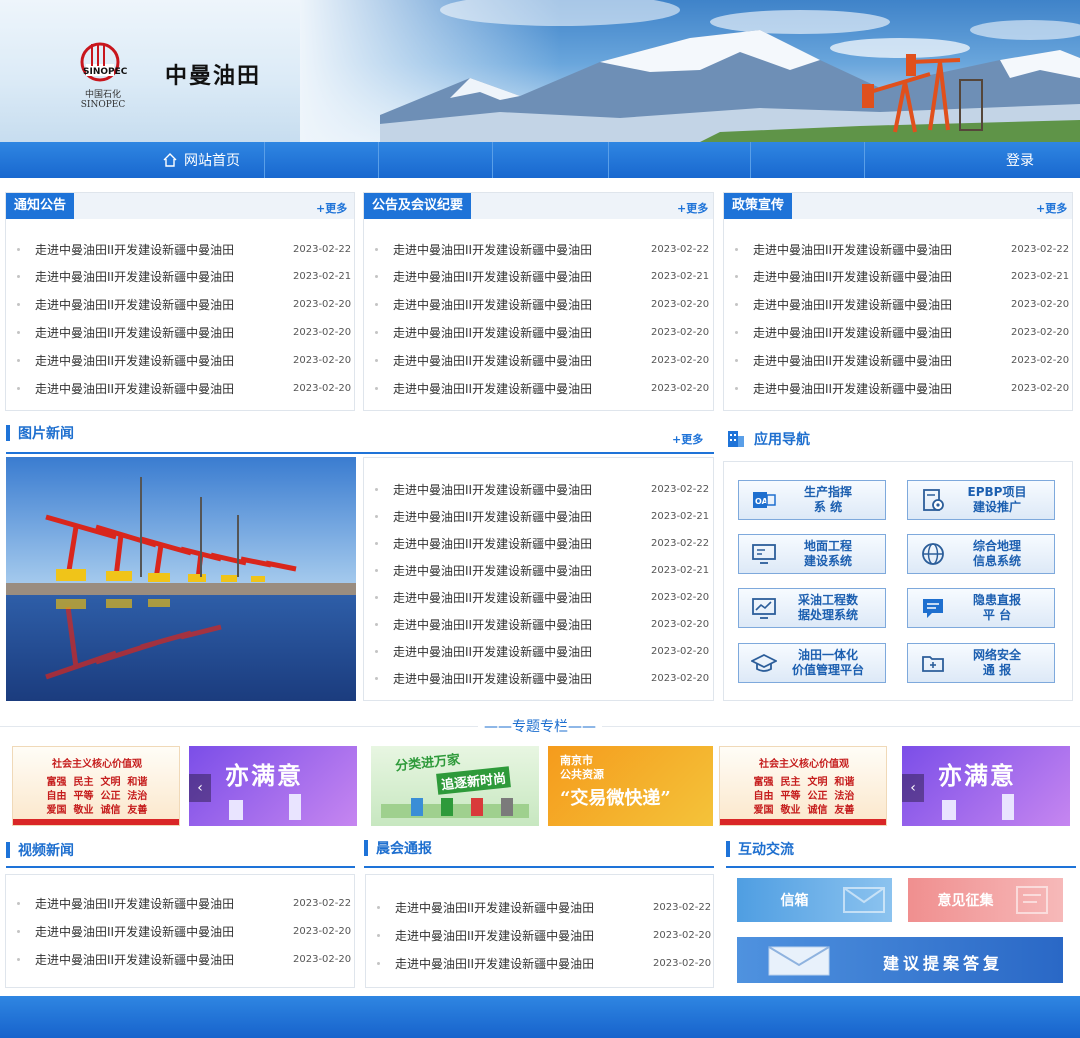 This screenshot has height=1038, width=1080. Describe the element at coordinates (981, 554) in the screenshot. I see `app-button-3: 综合地理 信息系统` at that location.